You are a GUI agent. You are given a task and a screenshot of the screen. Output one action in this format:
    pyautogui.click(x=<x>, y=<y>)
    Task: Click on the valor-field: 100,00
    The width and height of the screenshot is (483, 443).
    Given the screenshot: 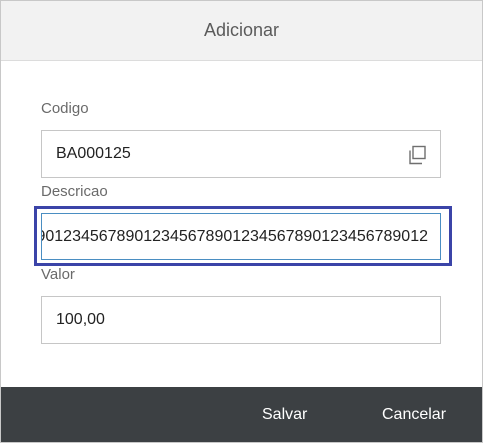 What is the action you would take?
    pyautogui.click(x=241, y=320)
    